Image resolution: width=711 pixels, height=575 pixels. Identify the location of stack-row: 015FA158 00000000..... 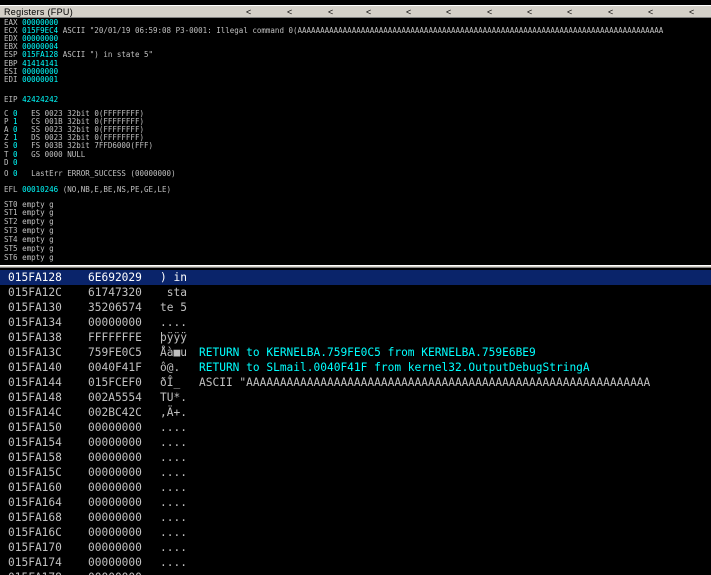
(355, 457).